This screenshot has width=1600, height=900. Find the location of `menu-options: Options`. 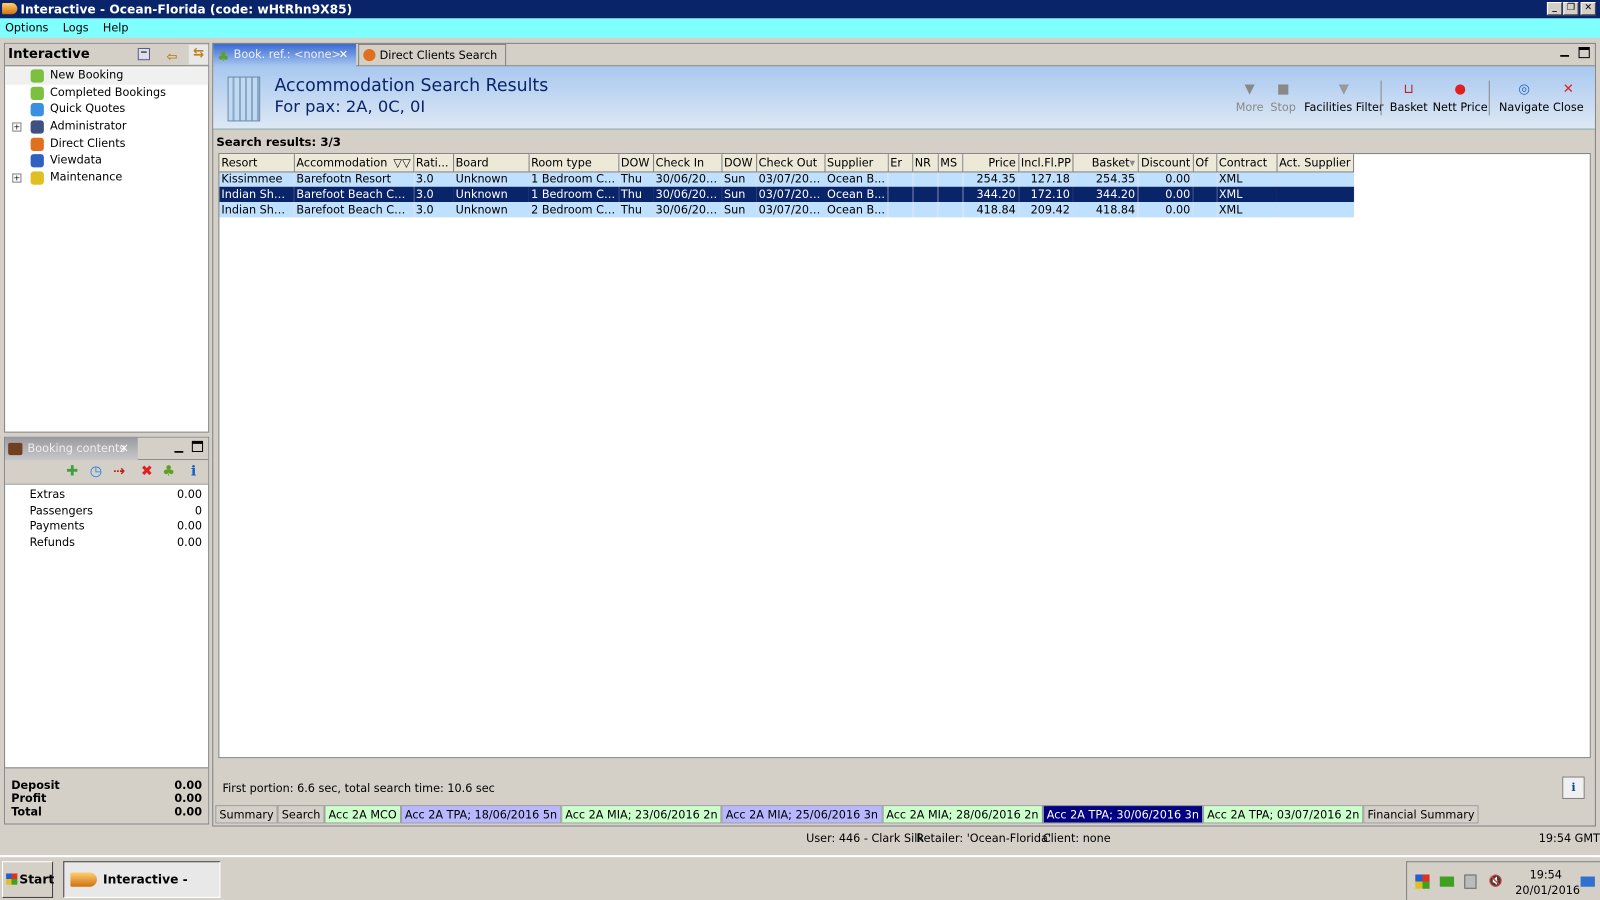

menu-options: Options is located at coordinates (26, 27).